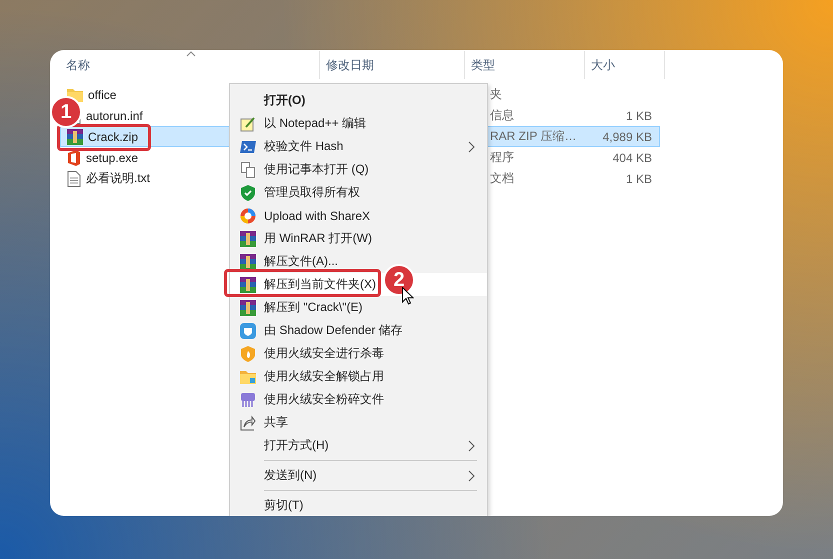 This screenshot has height=559, width=833. Describe the element at coordinates (495, 94) in the screenshot. I see `file-type: 夹` at that location.